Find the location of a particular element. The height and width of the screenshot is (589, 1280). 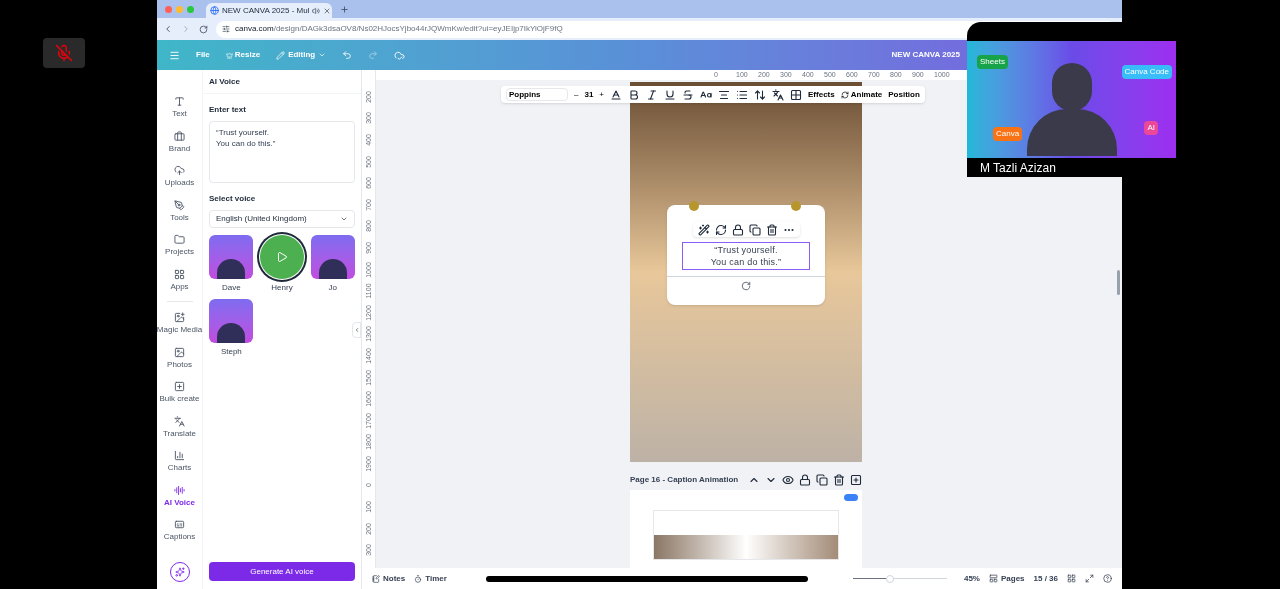

notes-button: Notes is located at coordinates (389, 578).